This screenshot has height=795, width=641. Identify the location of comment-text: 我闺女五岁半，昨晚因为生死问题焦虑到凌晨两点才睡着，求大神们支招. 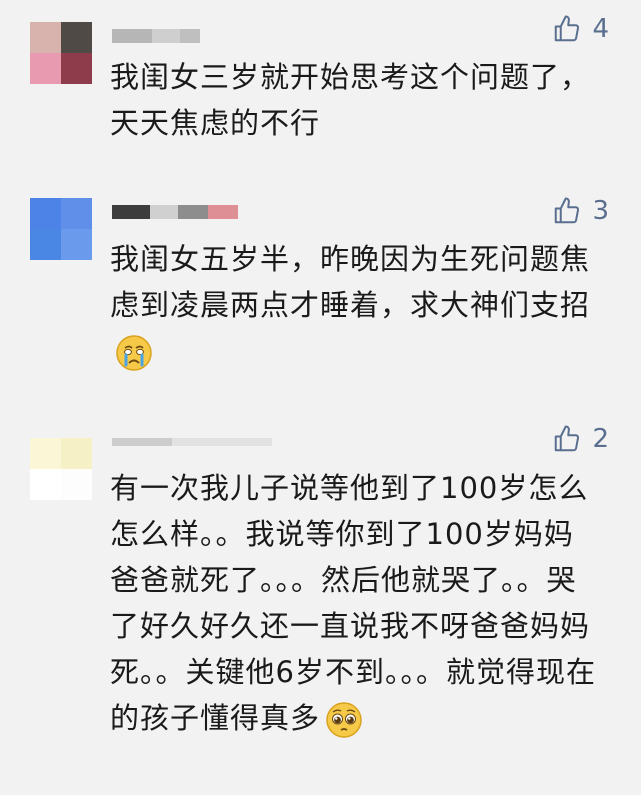
(355, 305).